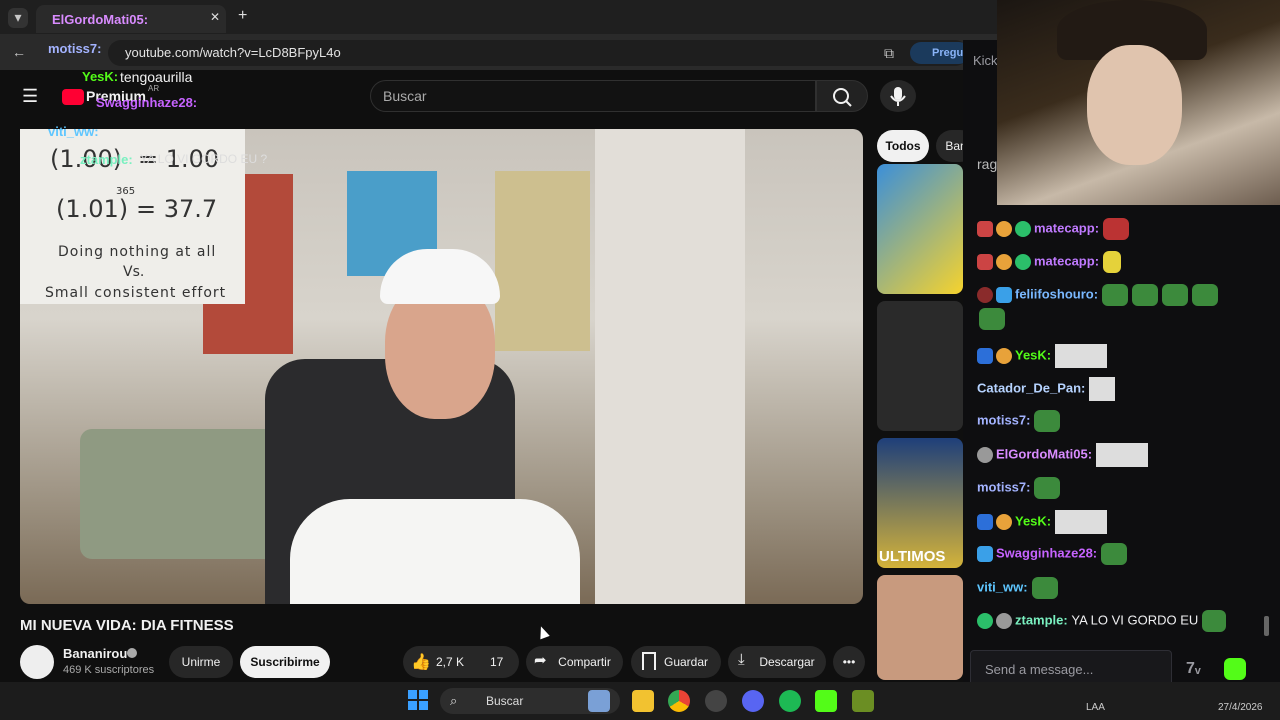 The image size is (1280, 720). I want to click on emote-picker-icon, so click(1235, 669).